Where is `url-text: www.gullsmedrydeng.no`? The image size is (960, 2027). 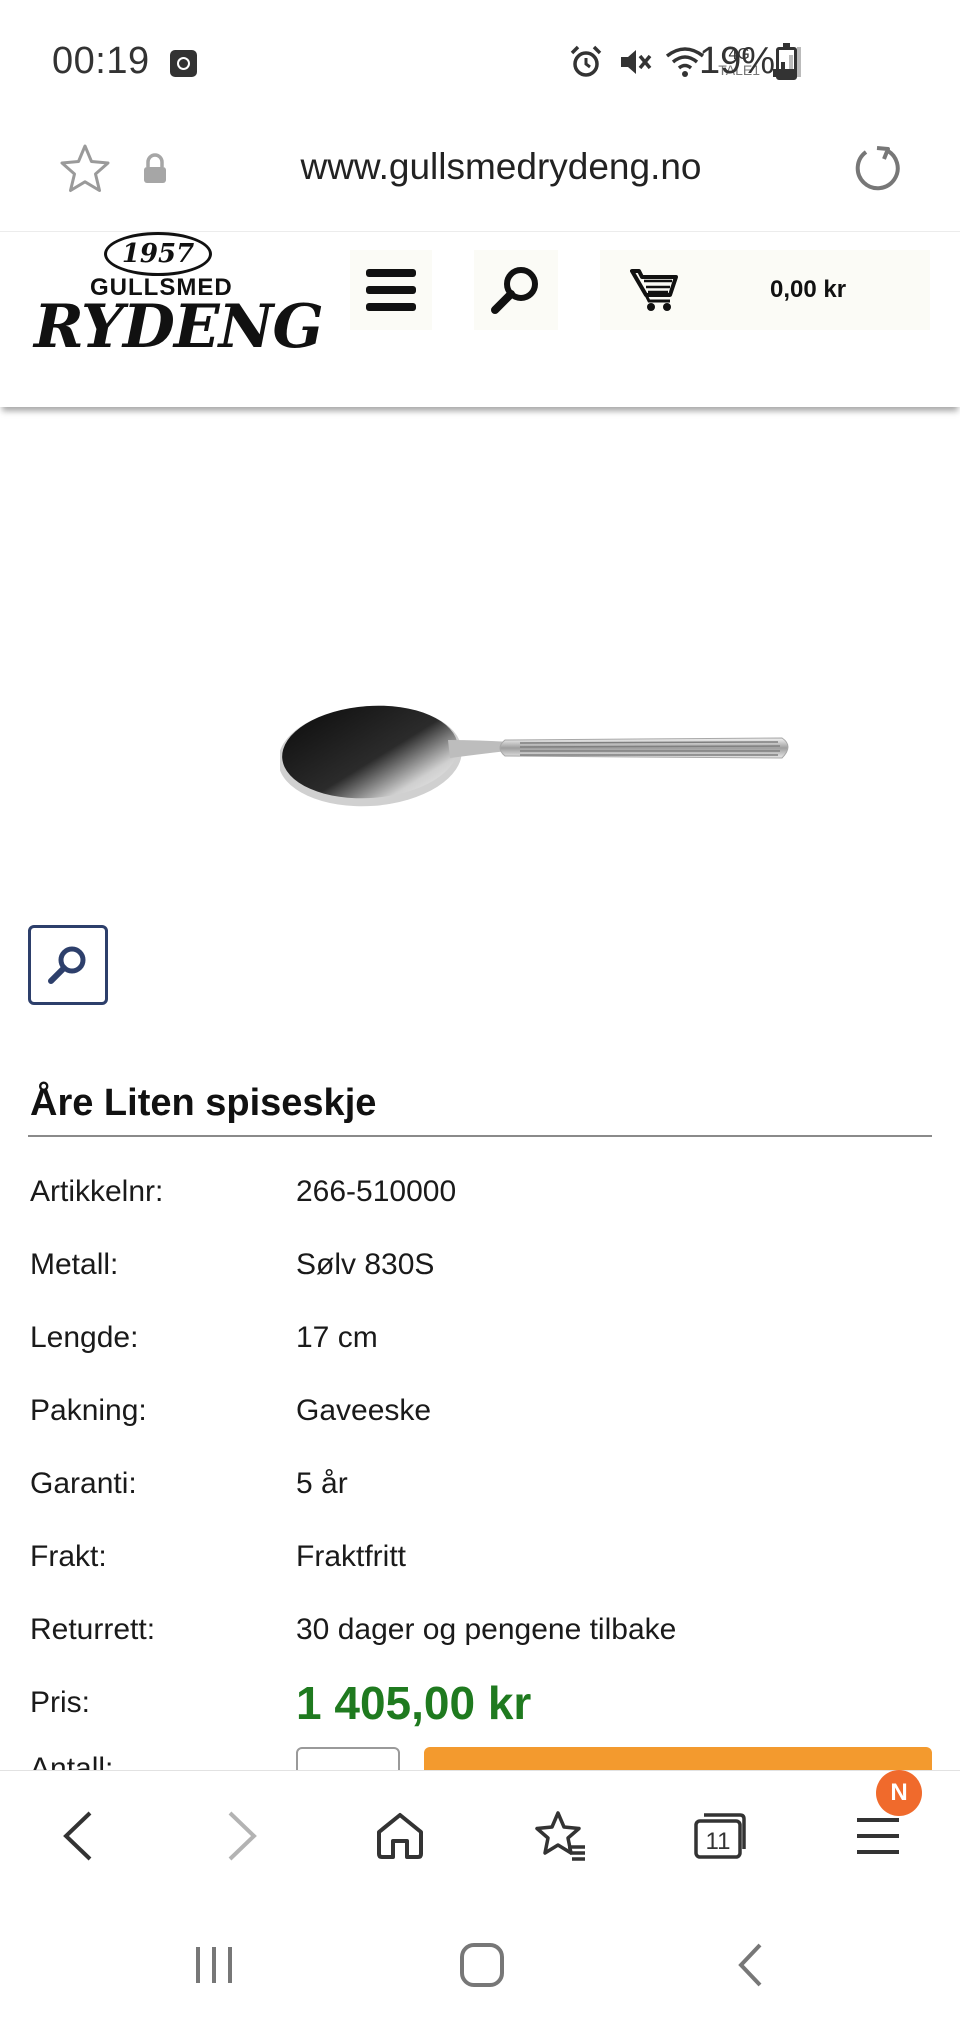 url-text: www.gullsmedrydeng.no is located at coordinates (480, 167).